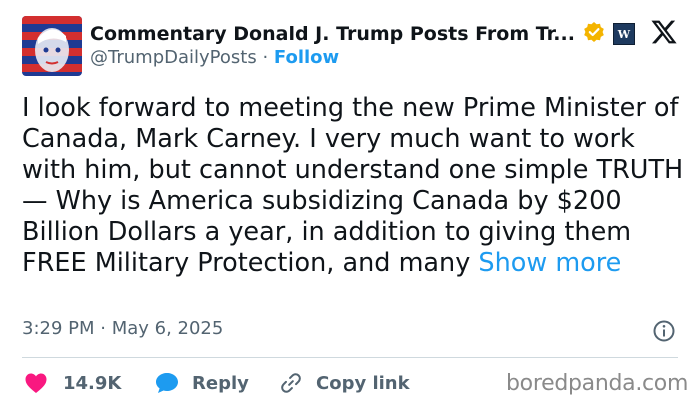 This screenshot has width=700, height=410. Describe the element at coordinates (292, 383) in the screenshot. I see `link-icon` at that location.